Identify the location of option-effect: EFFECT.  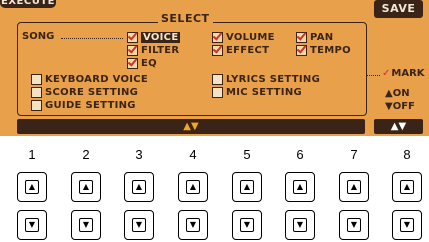
(240, 50).